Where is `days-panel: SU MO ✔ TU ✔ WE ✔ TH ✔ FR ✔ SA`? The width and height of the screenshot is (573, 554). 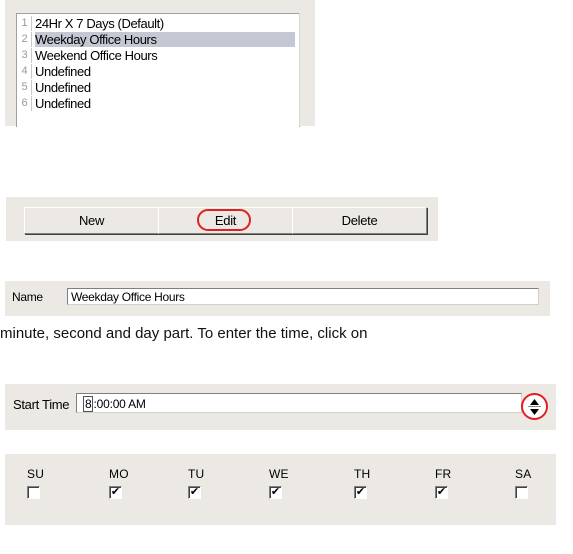 days-panel: SU MO ✔ TU ✔ WE ✔ TH ✔ FR ✔ SA is located at coordinates (280, 489).